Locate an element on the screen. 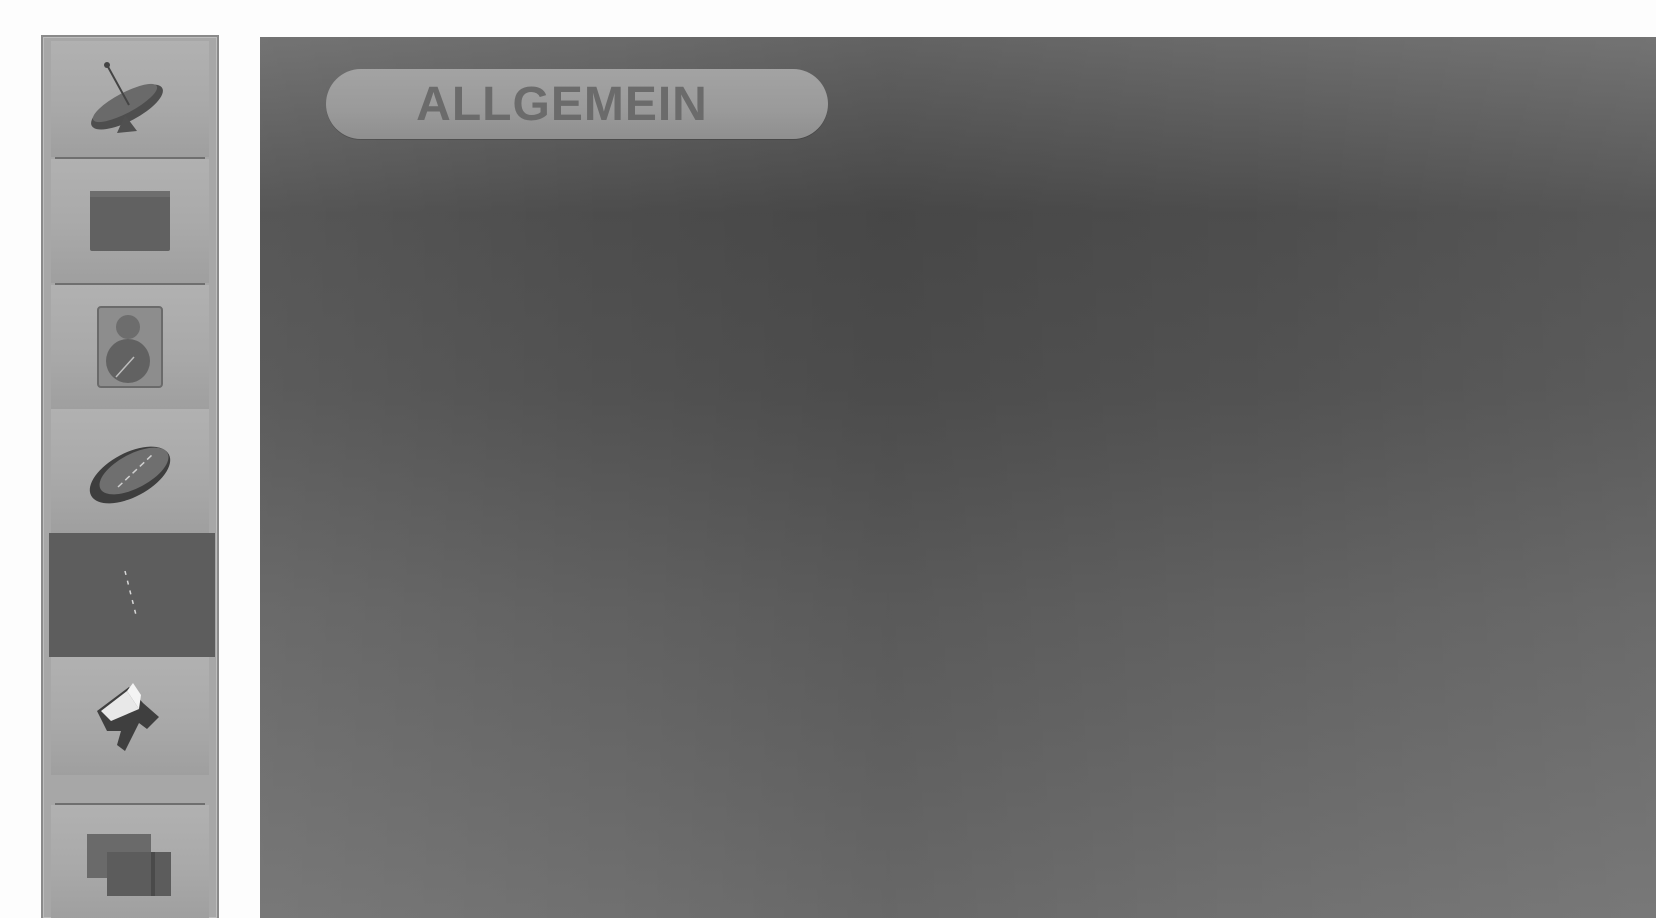 Image resolution: width=1656 pixels, height=918 pixels. sidebar-item-general is located at coordinates (132, 595).